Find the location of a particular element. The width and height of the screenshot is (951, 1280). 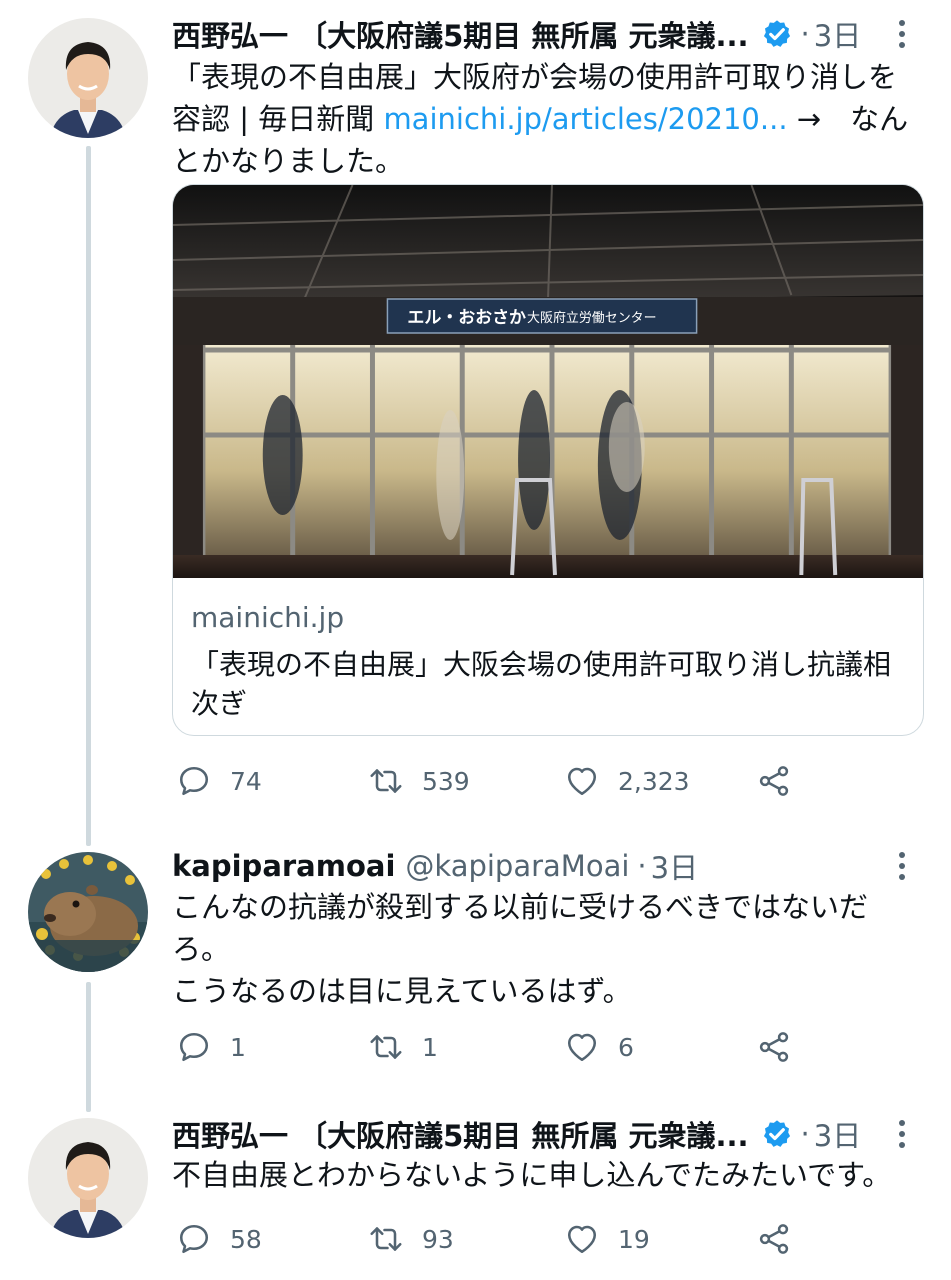

tweet-actions: 1 1 6 is located at coordinates (492, 1047).